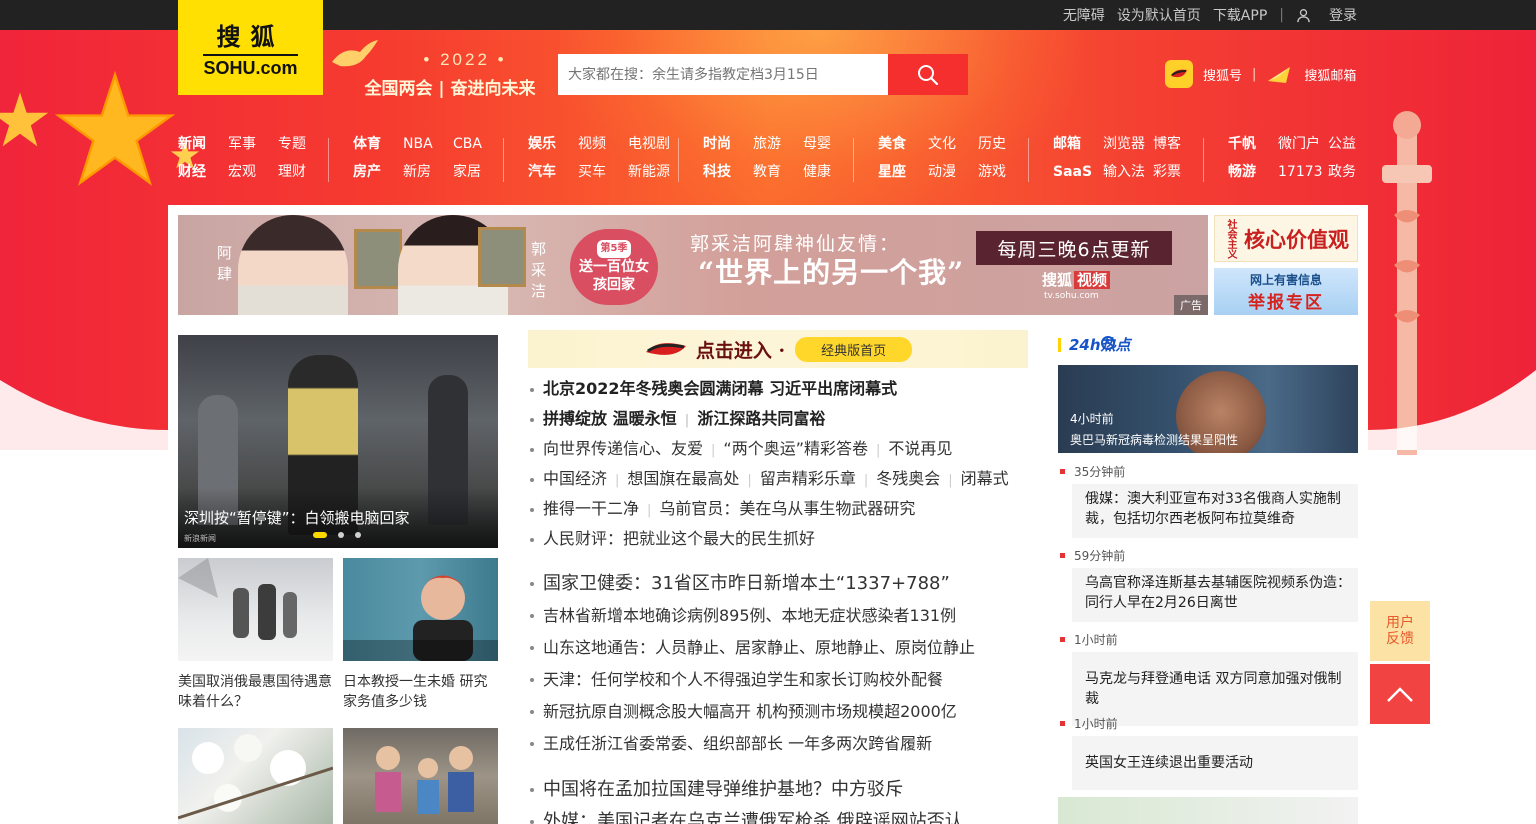 The width and height of the screenshot is (1536, 824). I want to click on focus-slideshow: 深圳按“暂停键”：白领搬电脑回家 新浪新闻, so click(338, 441).